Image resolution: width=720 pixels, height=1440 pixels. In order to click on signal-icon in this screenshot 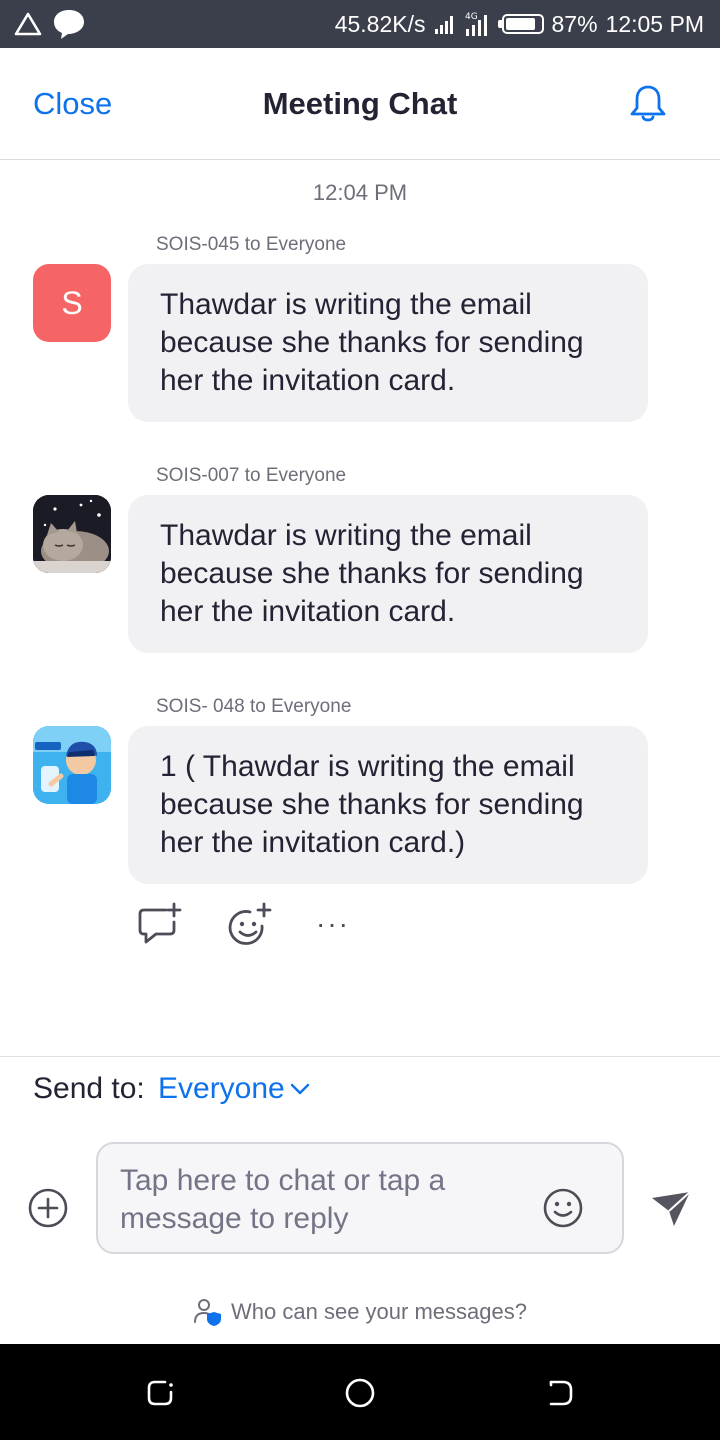, I will do `click(443, 25)`.